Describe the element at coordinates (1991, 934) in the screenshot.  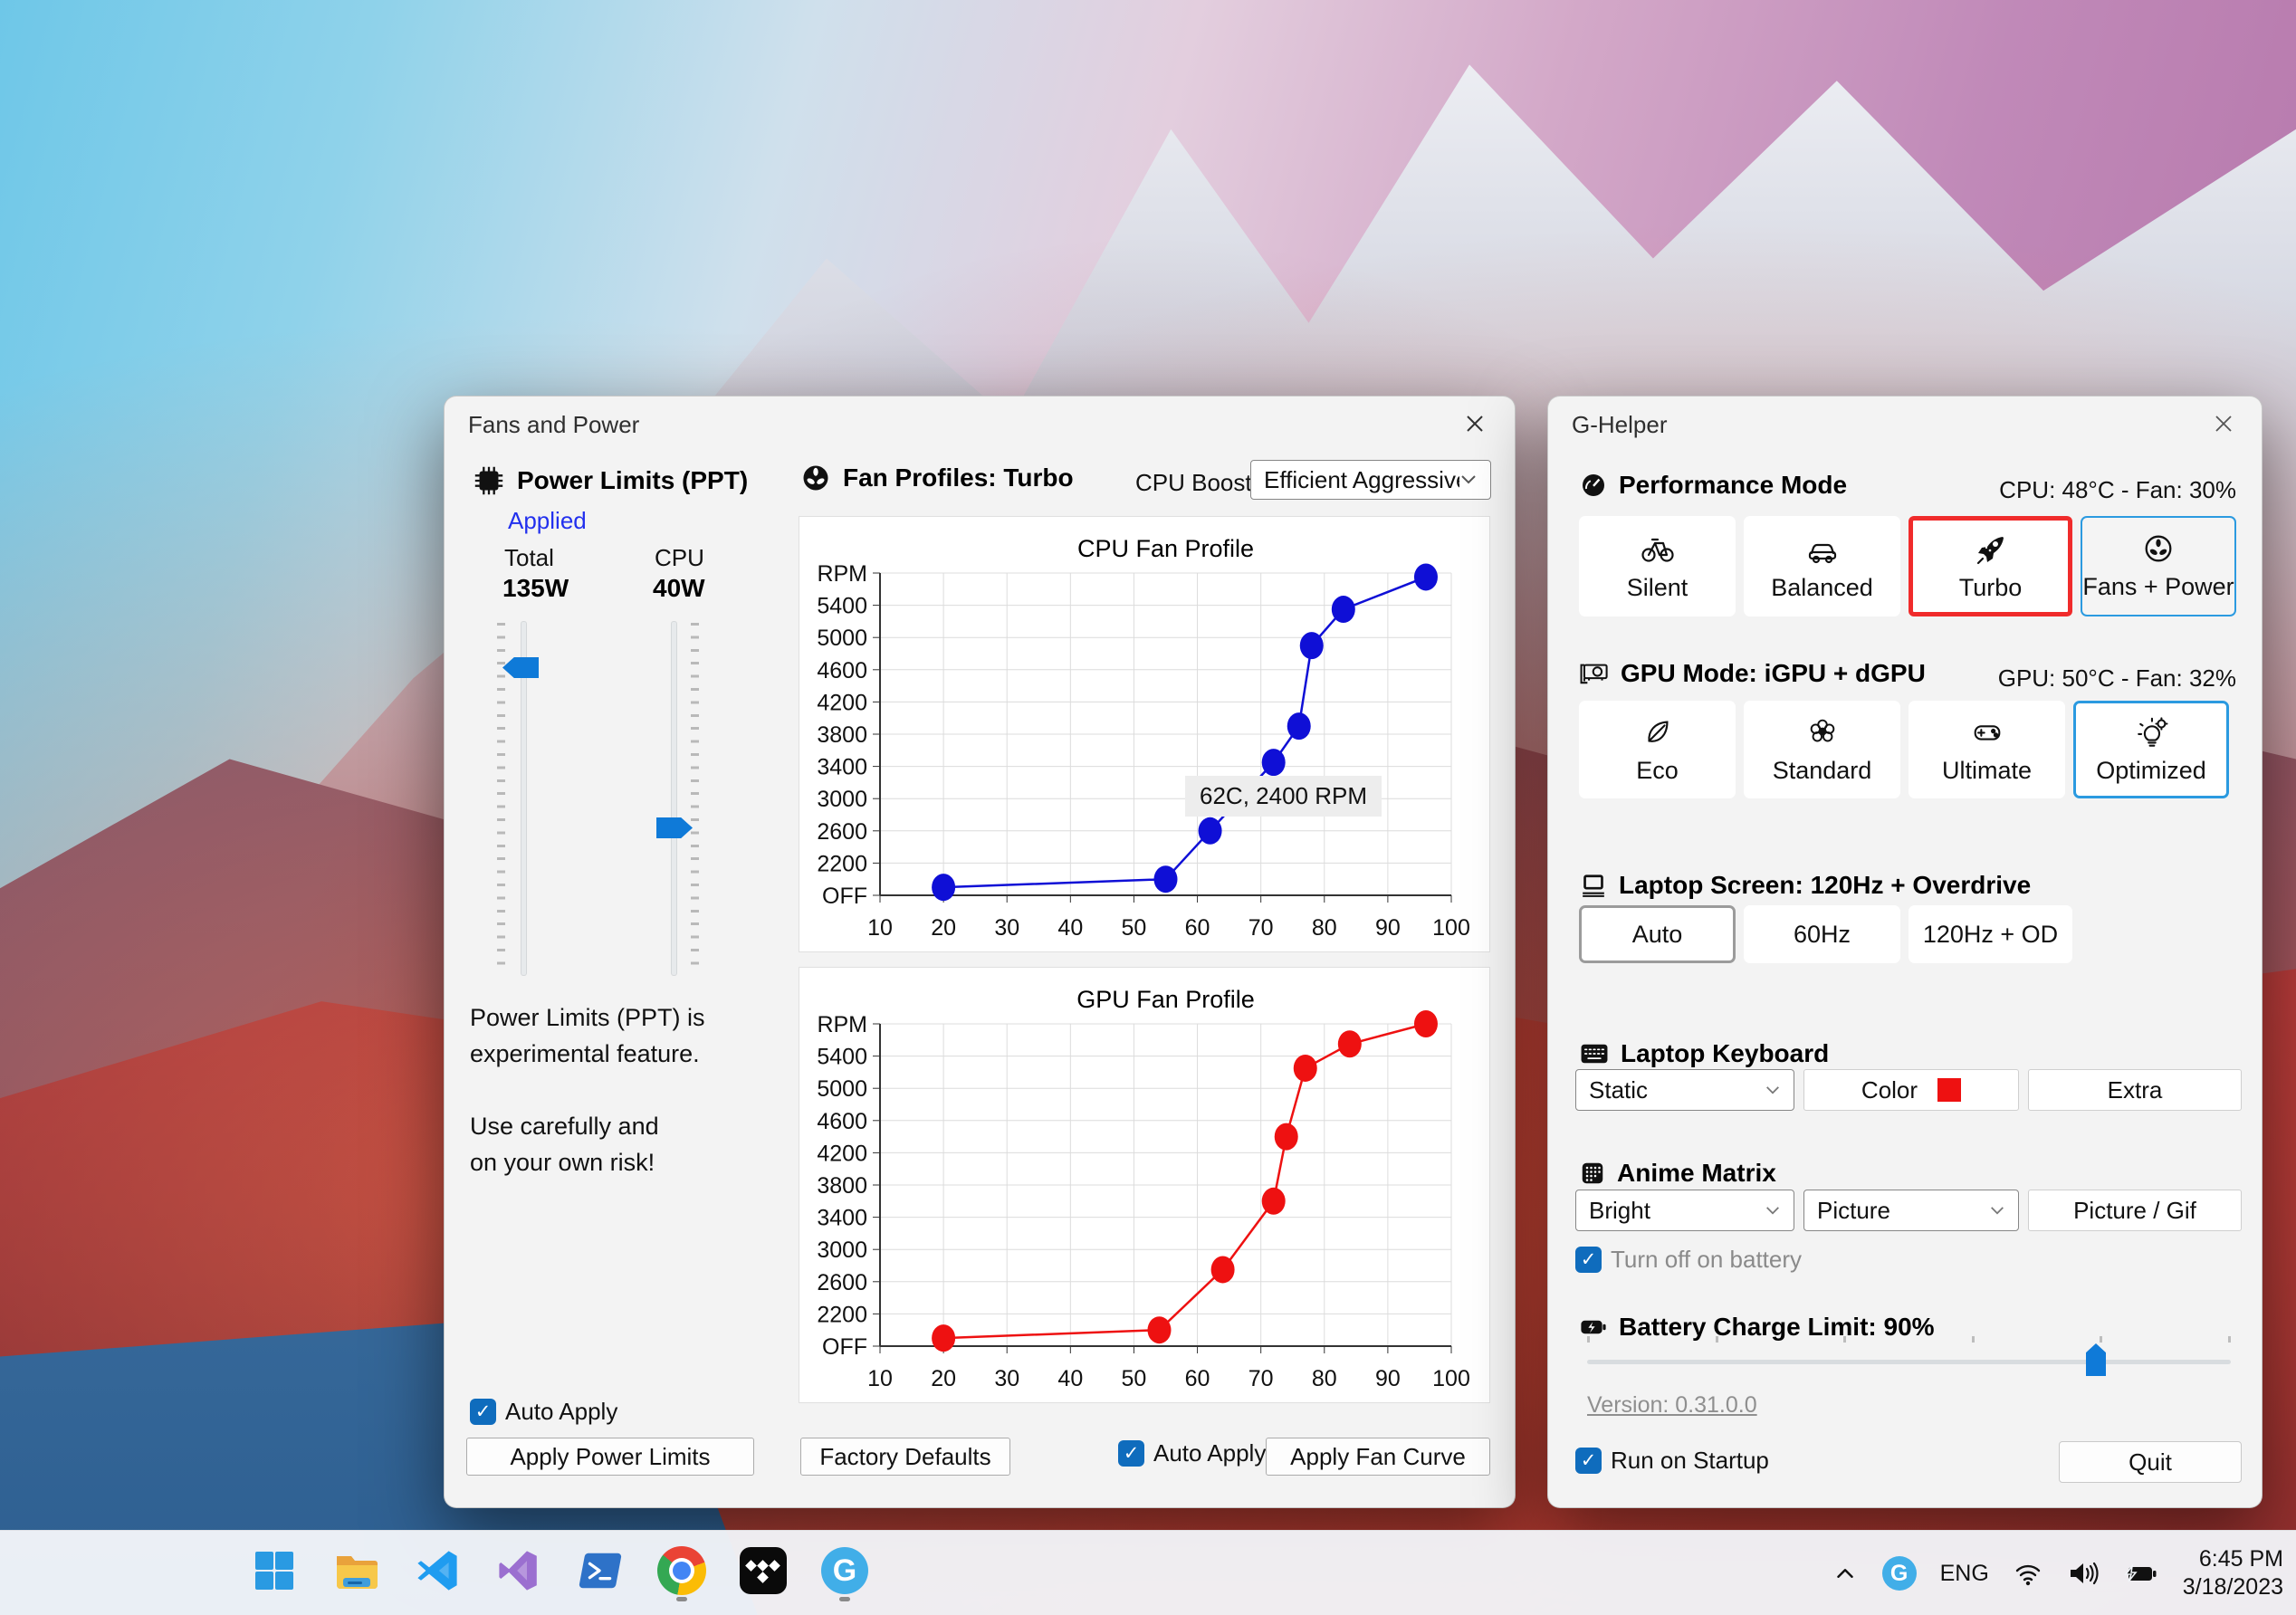
I see `screen-120hz-od-button: 120Hz + OD` at that location.